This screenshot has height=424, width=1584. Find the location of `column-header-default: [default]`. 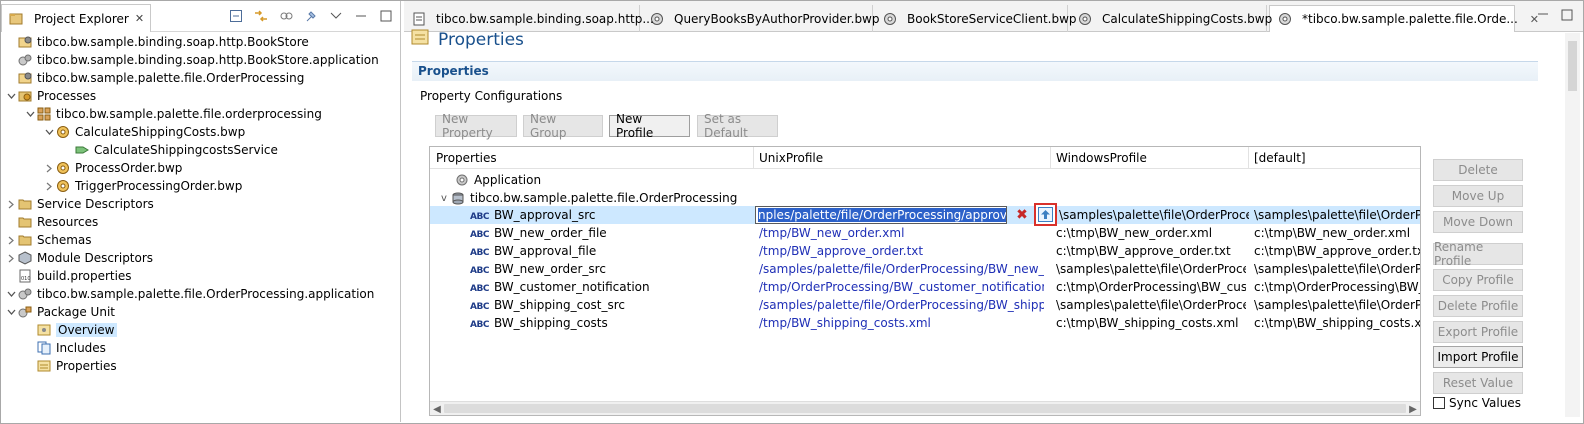

column-header-default: [default] is located at coordinates (1280, 158).